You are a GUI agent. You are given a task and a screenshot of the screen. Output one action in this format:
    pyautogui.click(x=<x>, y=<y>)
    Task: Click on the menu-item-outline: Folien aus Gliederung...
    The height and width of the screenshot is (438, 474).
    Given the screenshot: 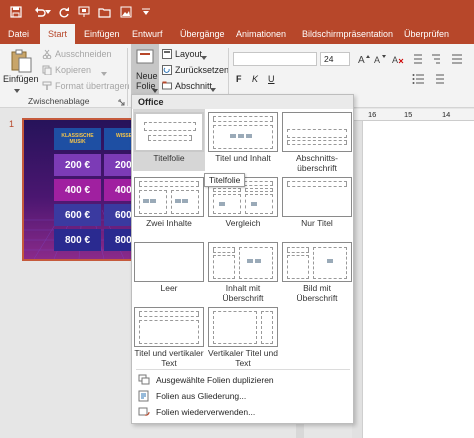 What is the action you would take?
    pyautogui.click(x=243, y=396)
    